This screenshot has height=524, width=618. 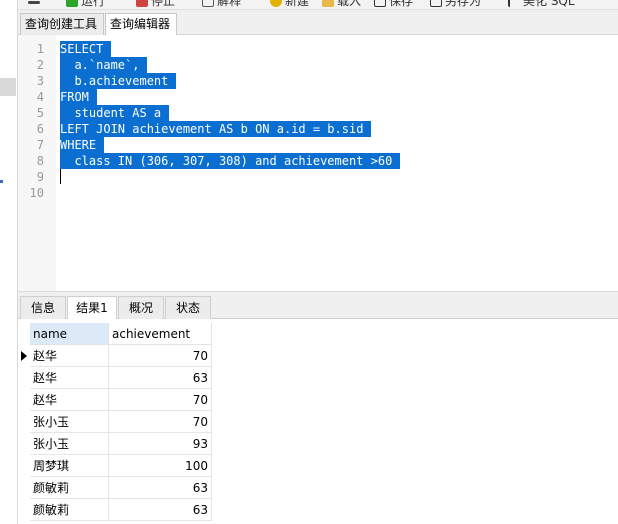 I want to click on run-button: 运行, so click(x=85, y=4).